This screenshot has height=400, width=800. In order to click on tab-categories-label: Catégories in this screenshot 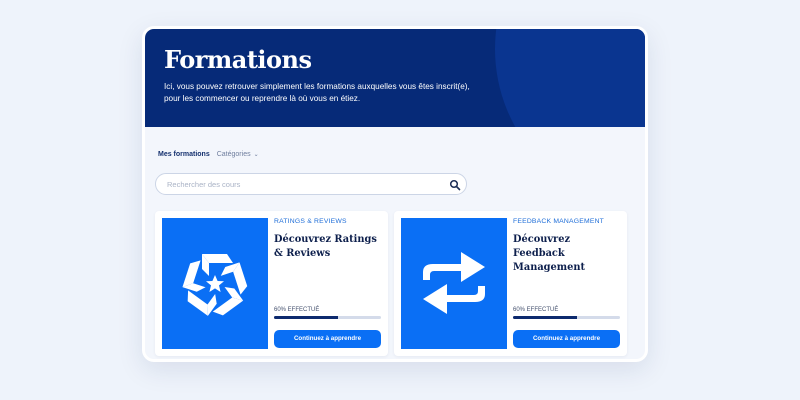, I will do `click(233, 154)`.